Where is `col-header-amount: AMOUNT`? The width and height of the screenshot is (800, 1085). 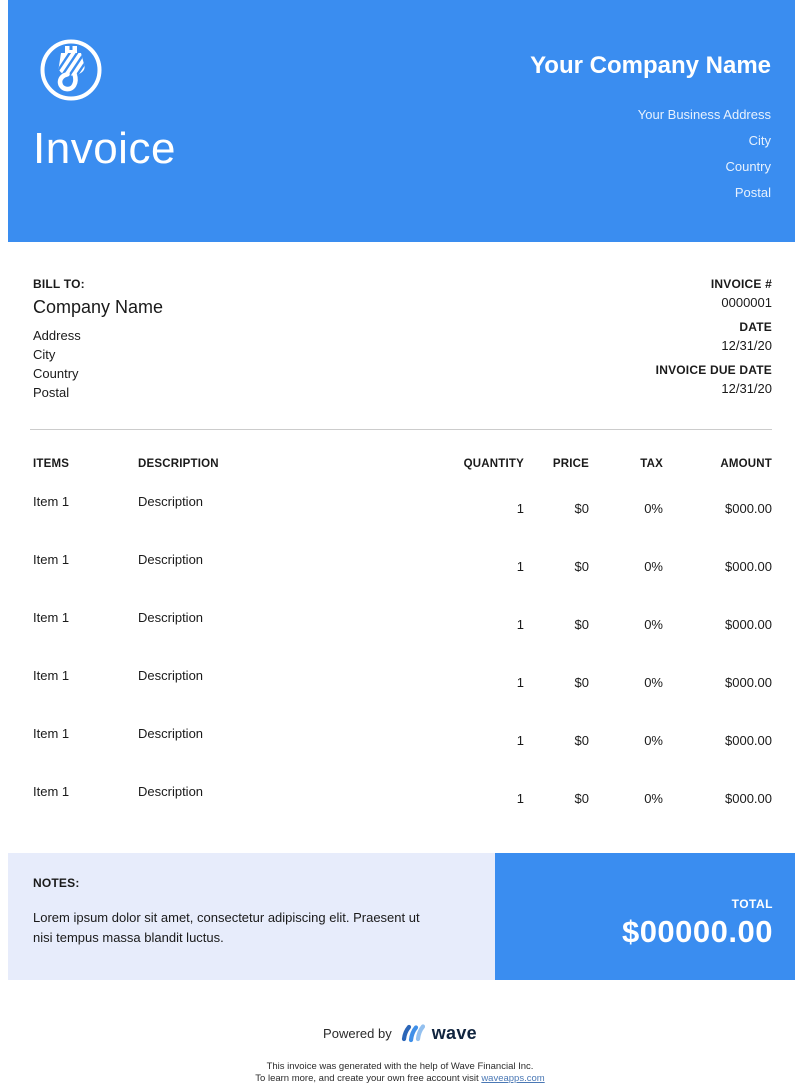 col-header-amount: AMOUNT is located at coordinates (746, 464).